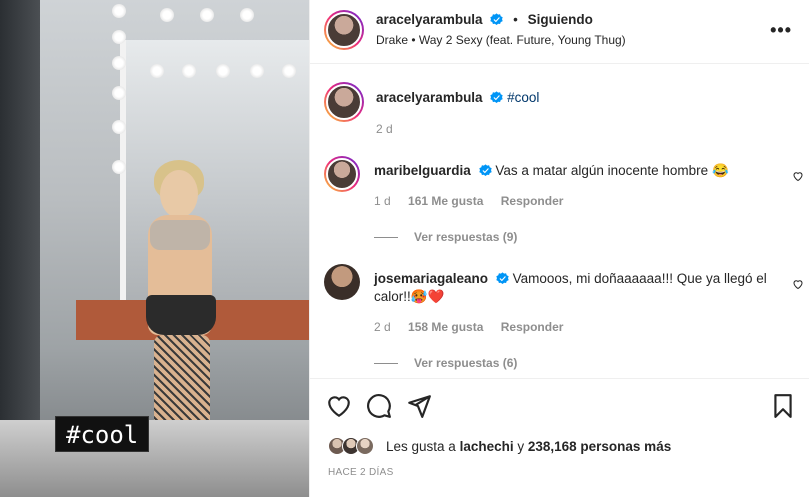 The height and width of the screenshot is (497, 809). I want to click on more-options-icon: •••, so click(781, 30).